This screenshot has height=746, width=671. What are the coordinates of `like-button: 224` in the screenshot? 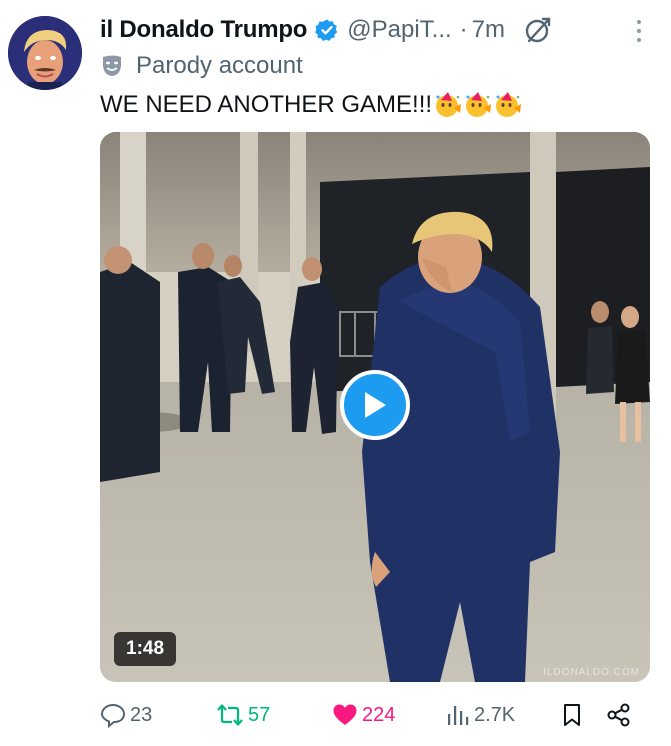 It's located at (363, 715).